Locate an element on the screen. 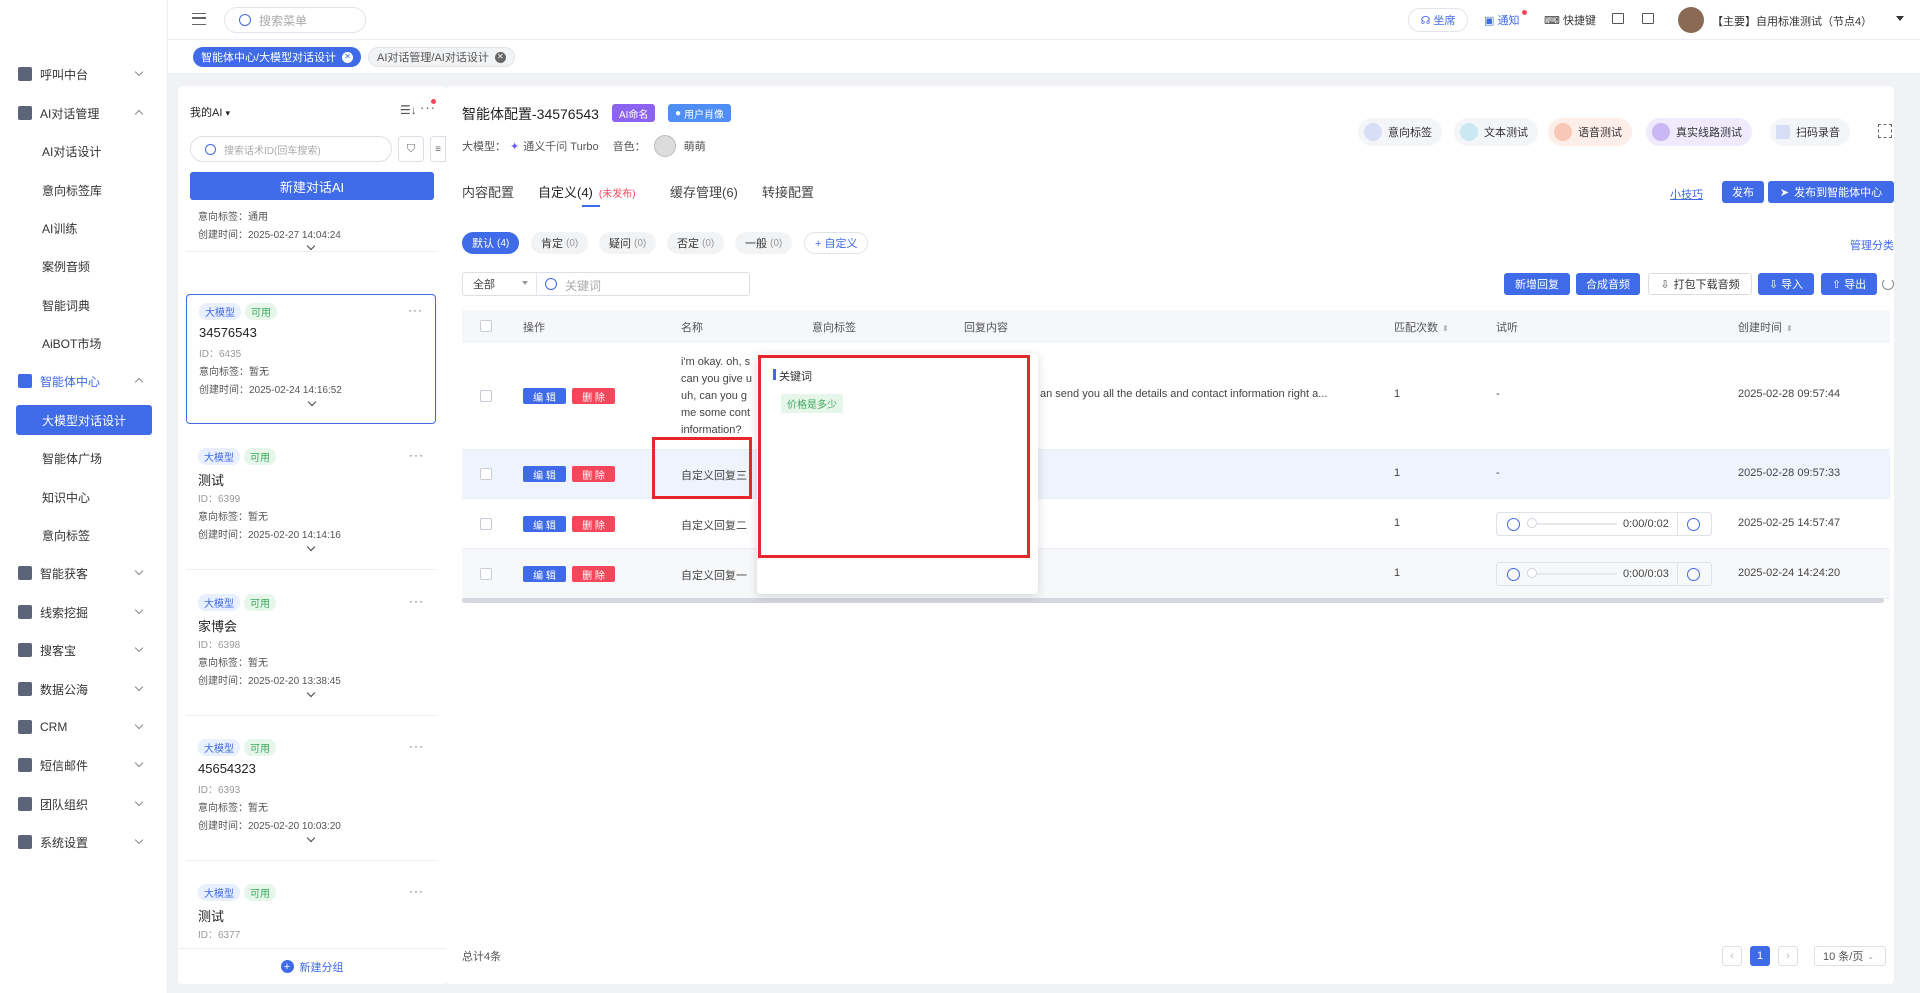 This screenshot has height=993, width=1920. sub-ai-training: AI训练 is located at coordinates (84, 228).